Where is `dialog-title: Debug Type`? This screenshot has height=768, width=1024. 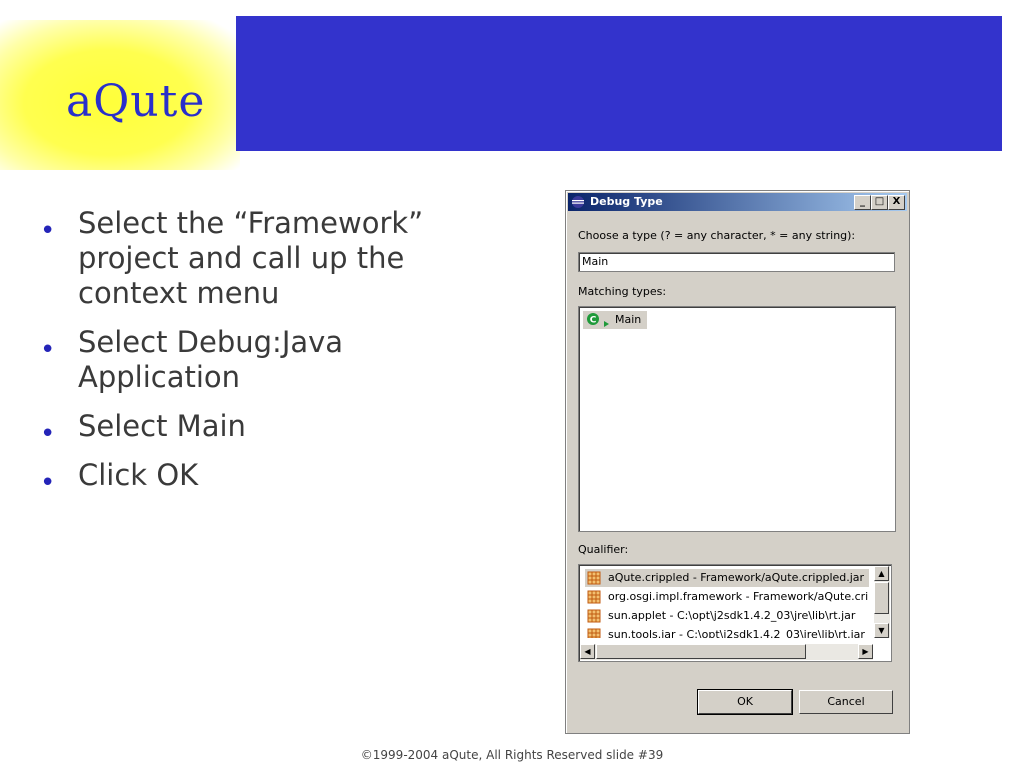
dialog-title: Debug Type is located at coordinates (626, 201).